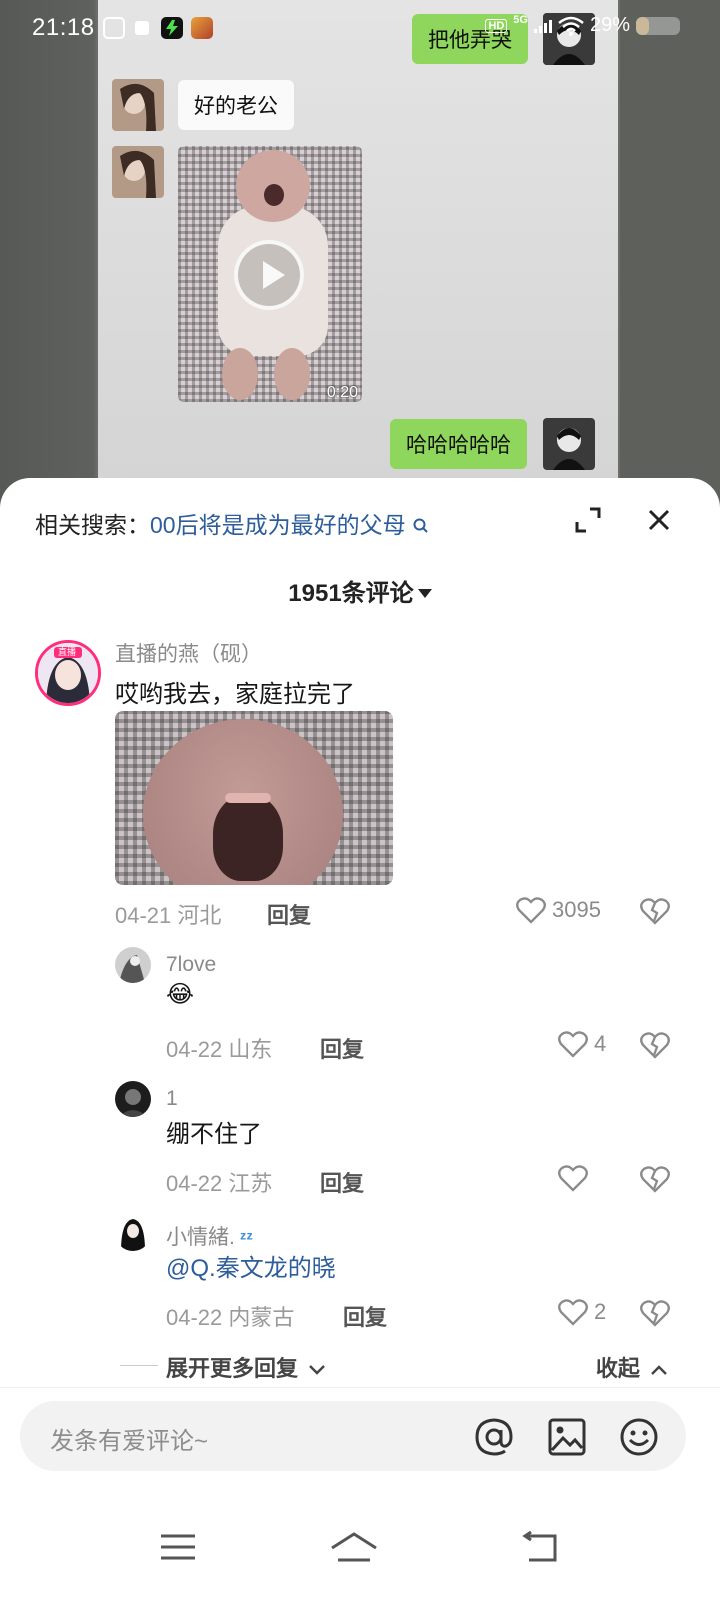  I want to click on comment-image, so click(254, 798).